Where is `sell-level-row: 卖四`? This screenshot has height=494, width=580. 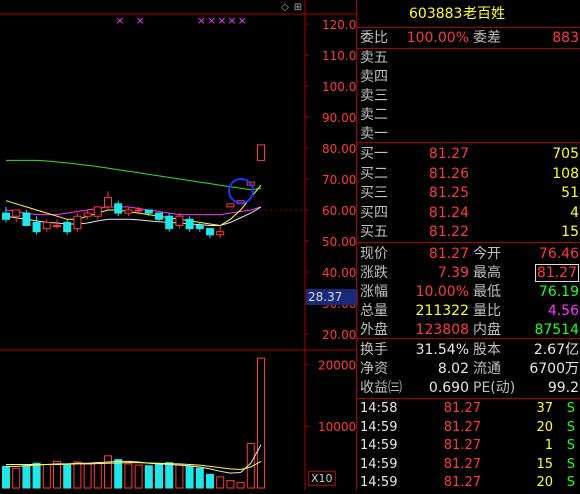
sell-level-row: 卖四 is located at coordinates (468, 77).